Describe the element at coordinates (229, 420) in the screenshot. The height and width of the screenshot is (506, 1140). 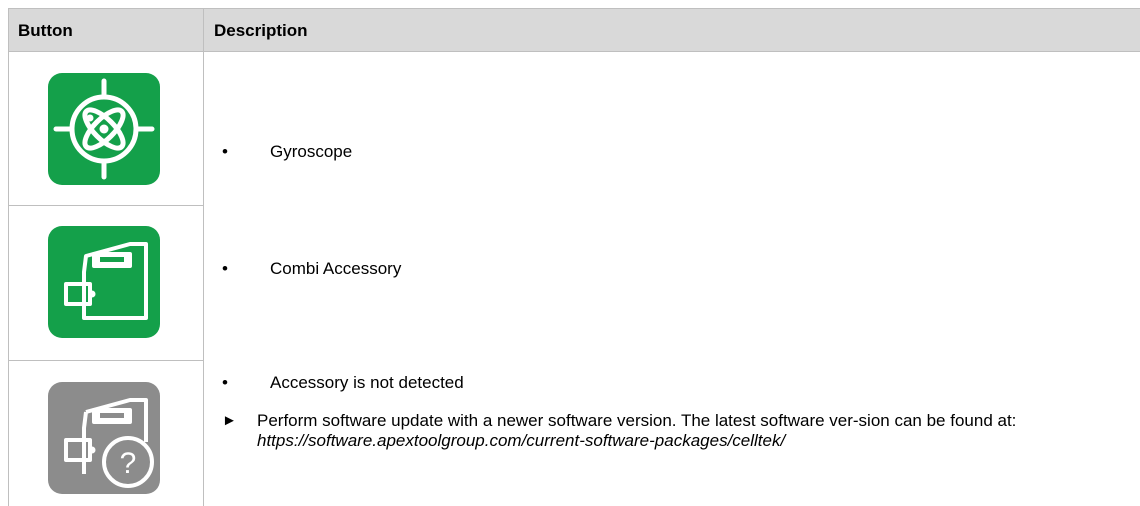
I see `step-arrow-icon: ►` at that location.